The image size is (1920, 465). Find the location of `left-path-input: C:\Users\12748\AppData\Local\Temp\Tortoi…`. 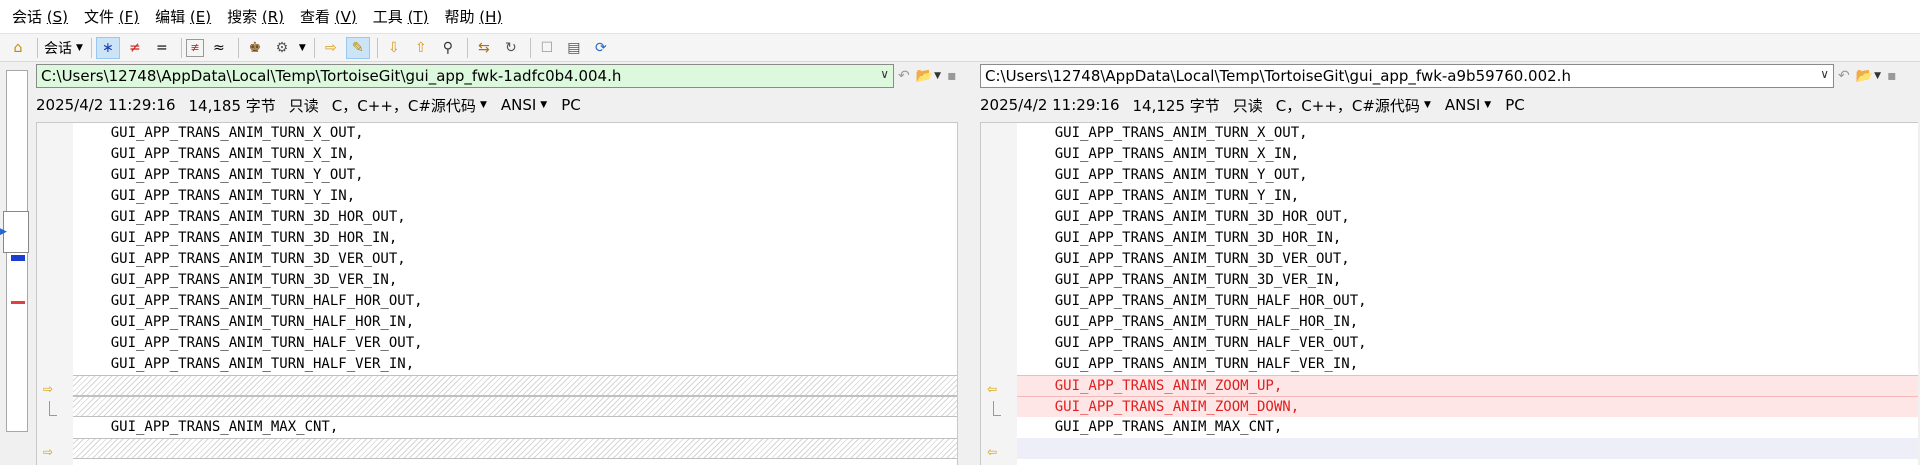

left-path-input: C:\Users\12748\AppData\Local\Temp\Tortoi… is located at coordinates (465, 76).